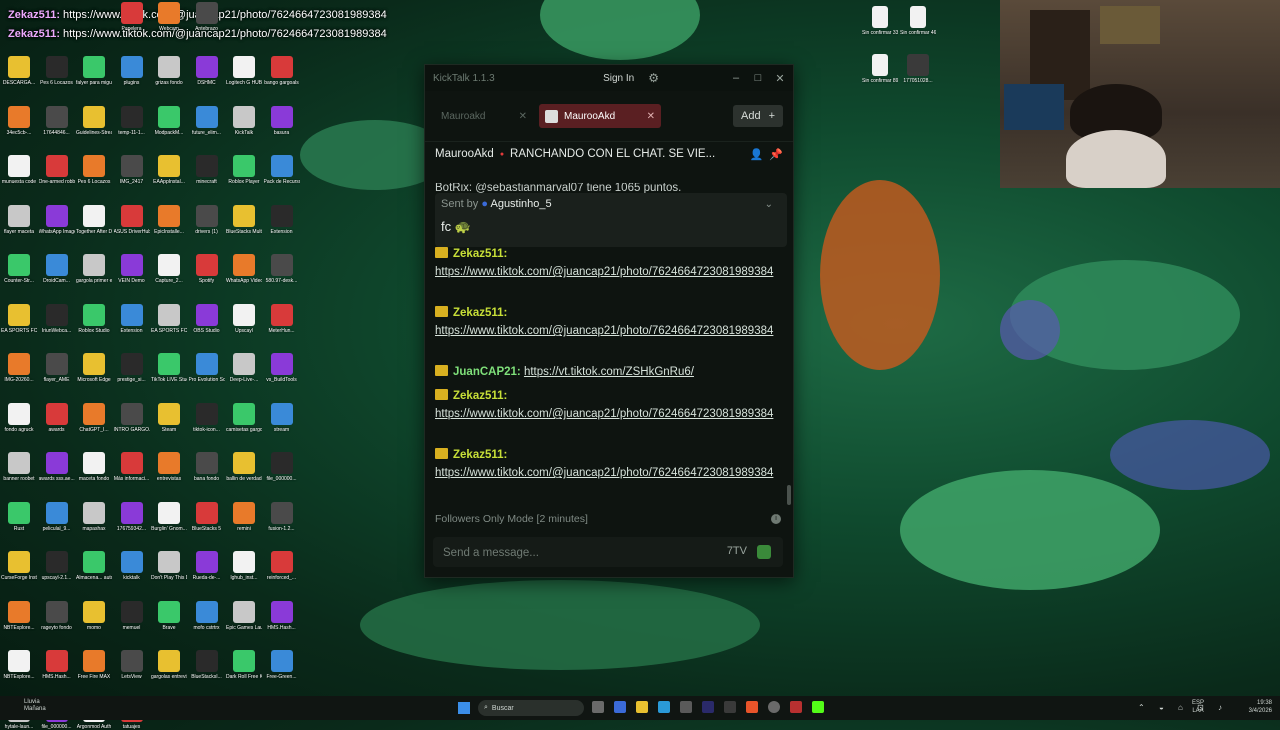 Image resolution: width=1280 pixels, height=730 pixels. What do you see at coordinates (282, 170) in the screenshot?
I see `desktop-icon: Pack de Recursos` at bounding box center [282, 170].